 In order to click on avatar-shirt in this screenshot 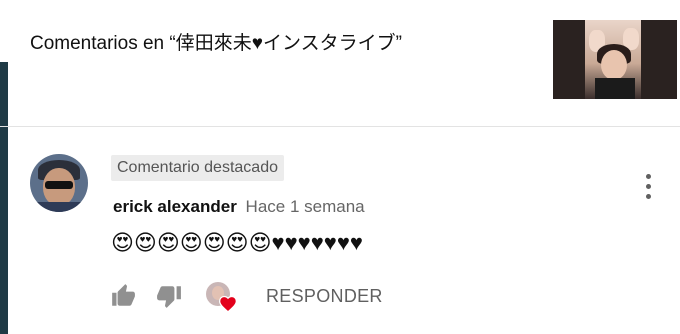, I will do `click(59, 207)`.